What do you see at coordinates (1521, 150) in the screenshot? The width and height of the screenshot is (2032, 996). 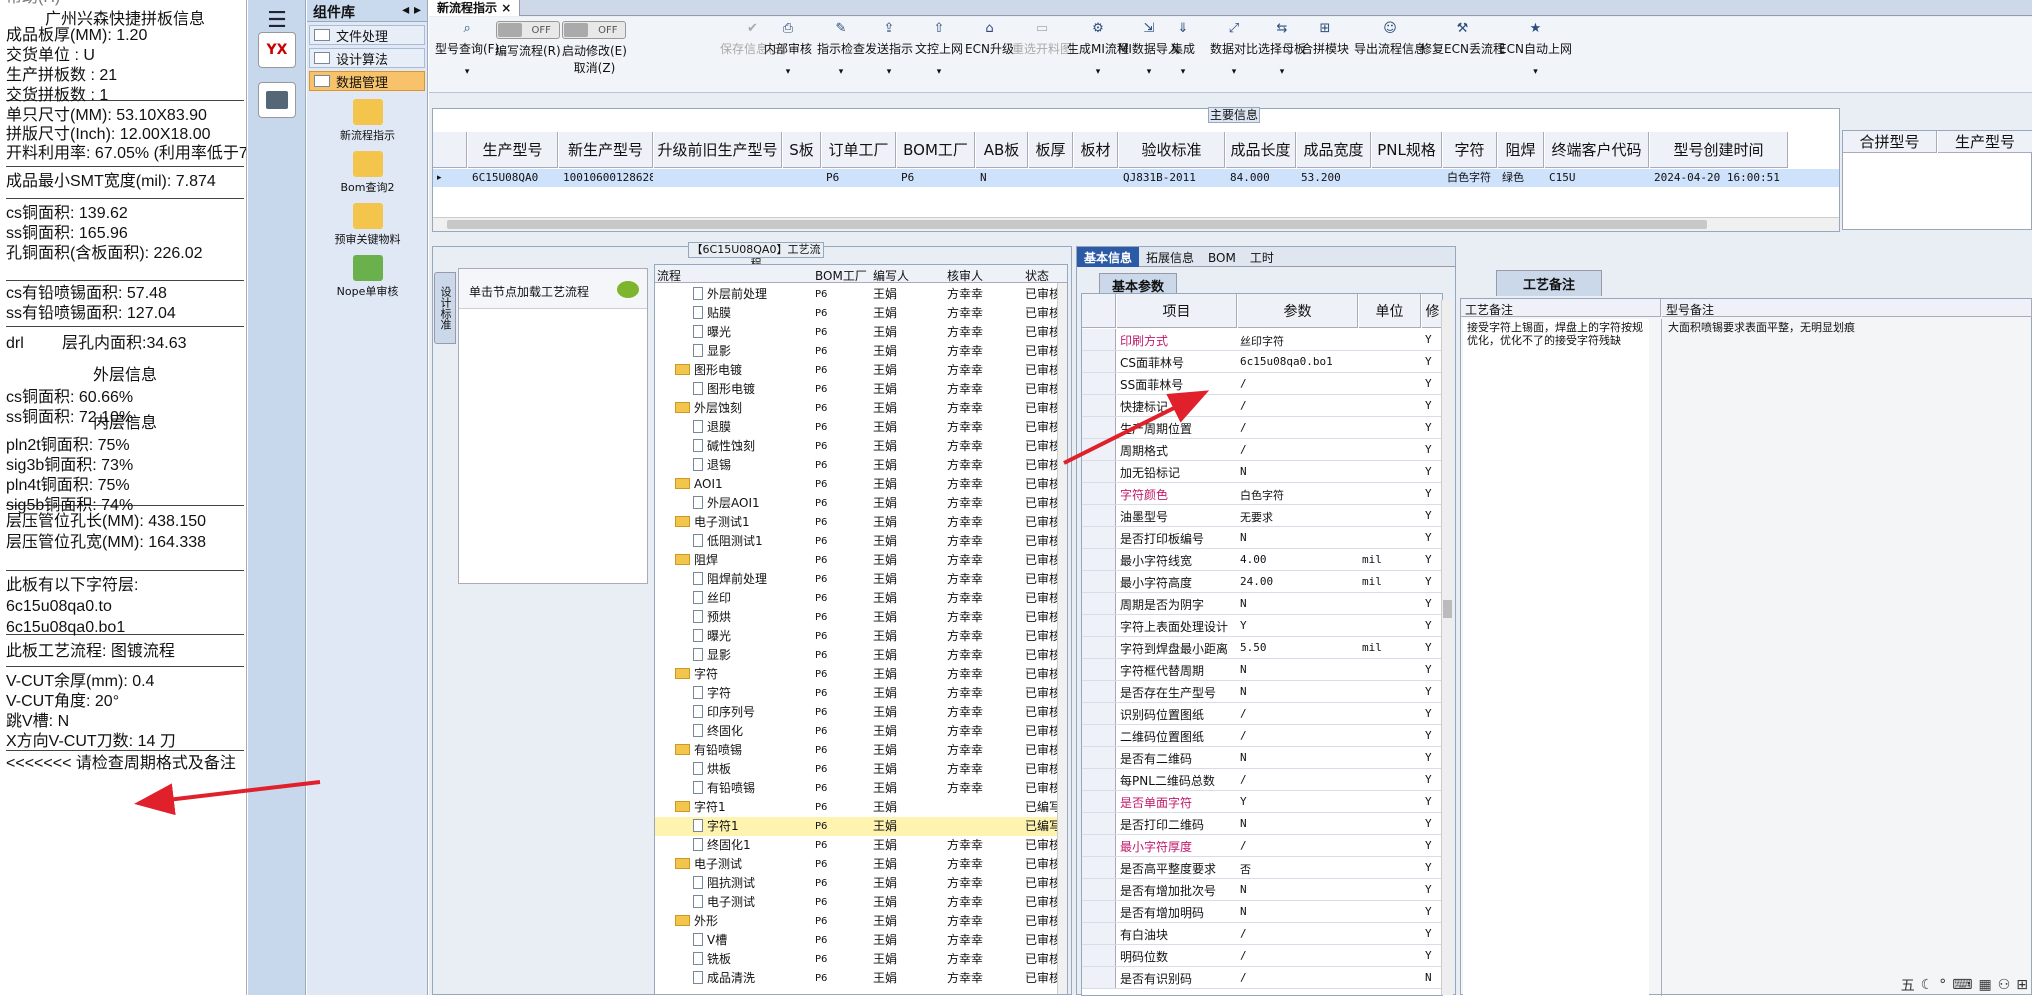 I see `grid-col-header: 阻焊` at bounding box center [1521, 150].